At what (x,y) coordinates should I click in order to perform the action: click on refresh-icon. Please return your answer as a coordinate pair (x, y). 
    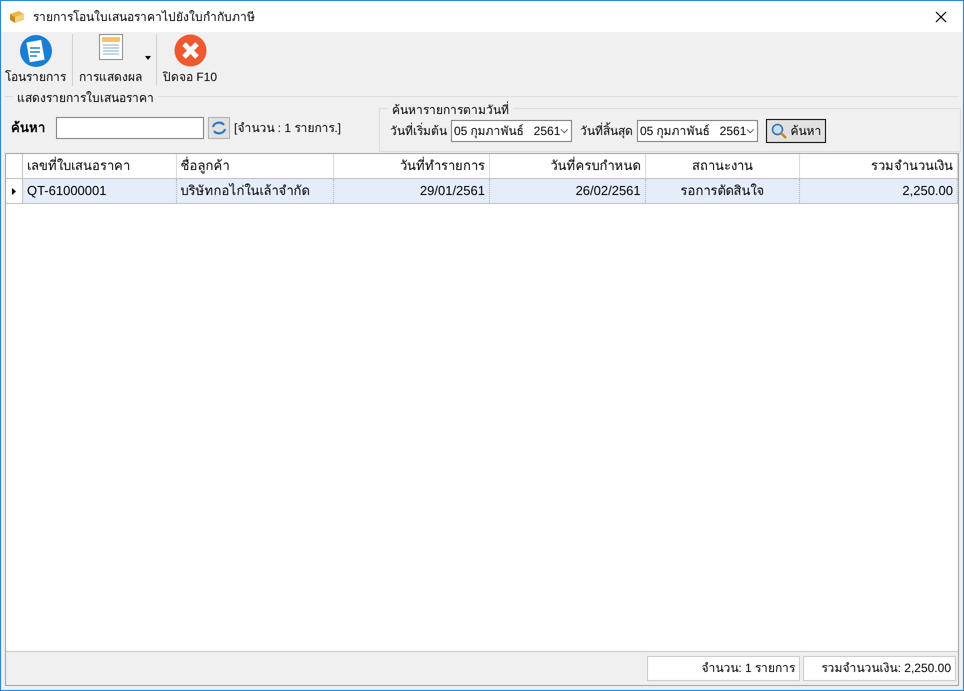
    Looking at the image, I should click on (219, 128).